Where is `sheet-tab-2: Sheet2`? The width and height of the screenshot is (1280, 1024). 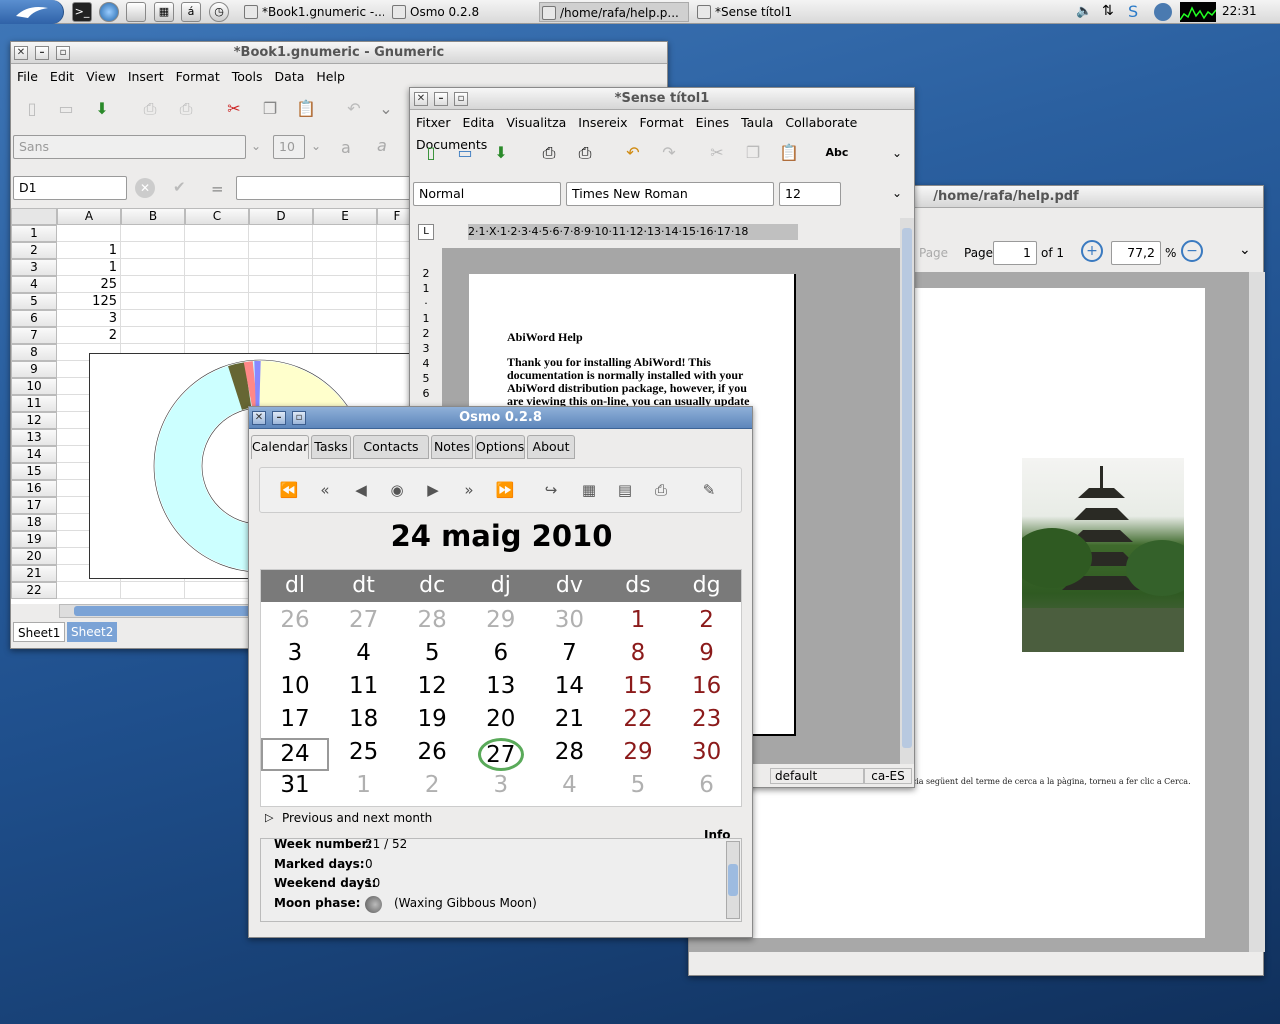 sheet-tab-2: Sheet2 is located at coordinates (92, 632).